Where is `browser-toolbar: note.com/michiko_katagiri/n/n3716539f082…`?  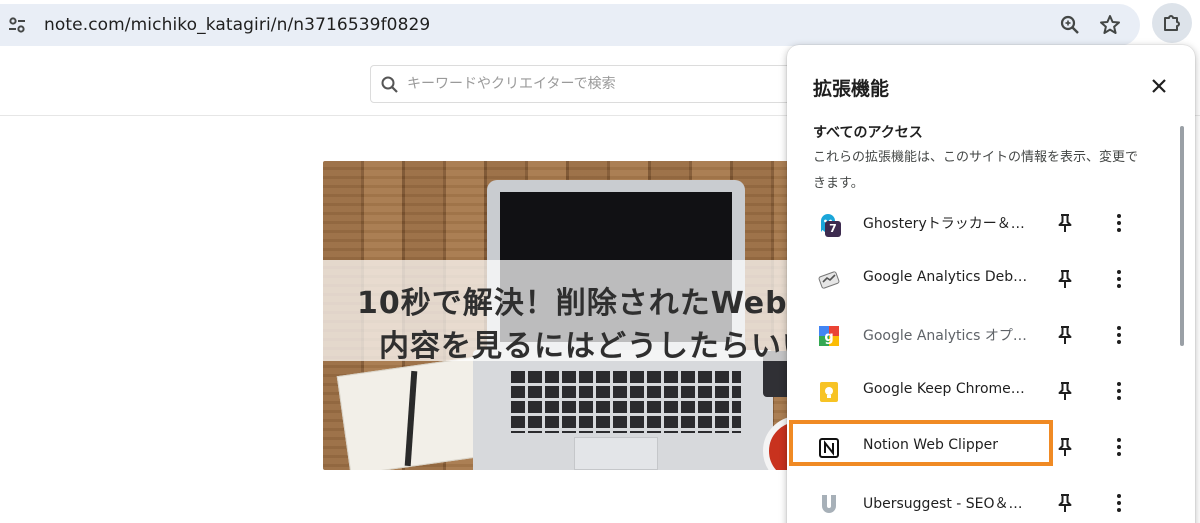
browser-toolbar: note.com/michiko_katagiri/n/n3716539f082… is located at coordinates (600, 25).